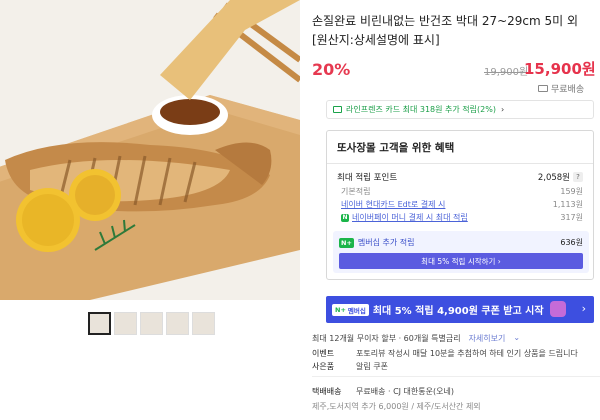  I want to click on nplus-membership-badge: N+ 멤버십, so click(350, 309).